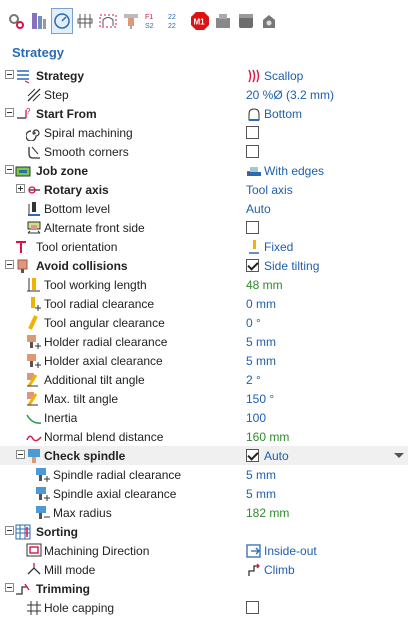 This screenshot has height=639, width=408. I want to click on row-bottom-level: Bottom level Auto, so click(204, 208).